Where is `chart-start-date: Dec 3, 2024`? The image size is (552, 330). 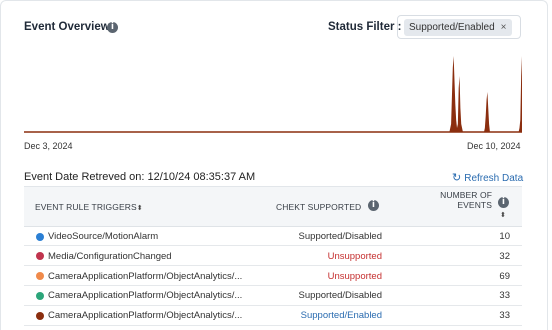
chart-start-date: Dec 3, 2024 is located at coordinates (48, 146).